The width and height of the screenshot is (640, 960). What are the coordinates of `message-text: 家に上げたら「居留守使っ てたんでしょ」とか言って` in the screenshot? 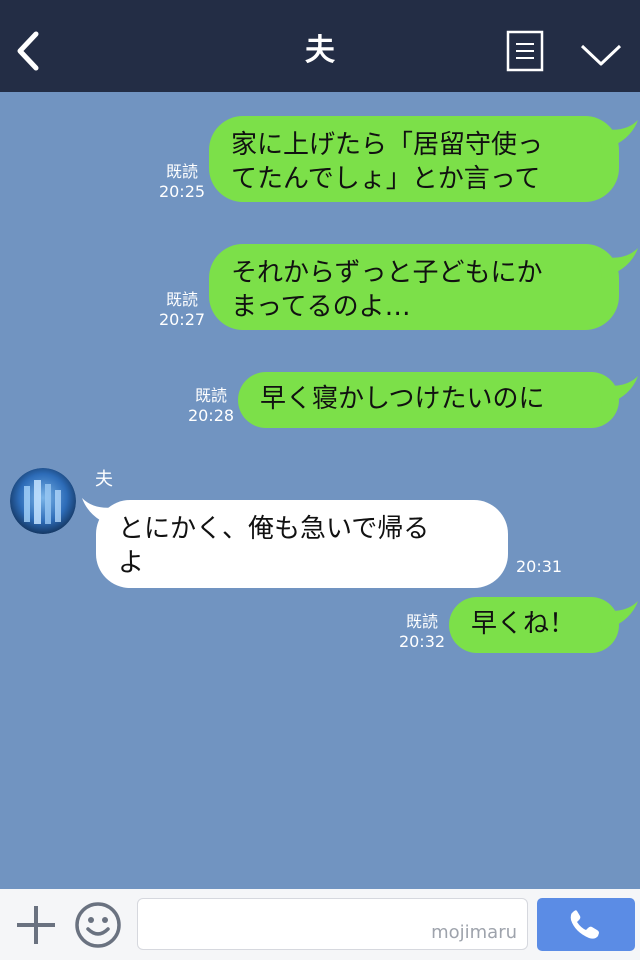 It's located at (387, 162).